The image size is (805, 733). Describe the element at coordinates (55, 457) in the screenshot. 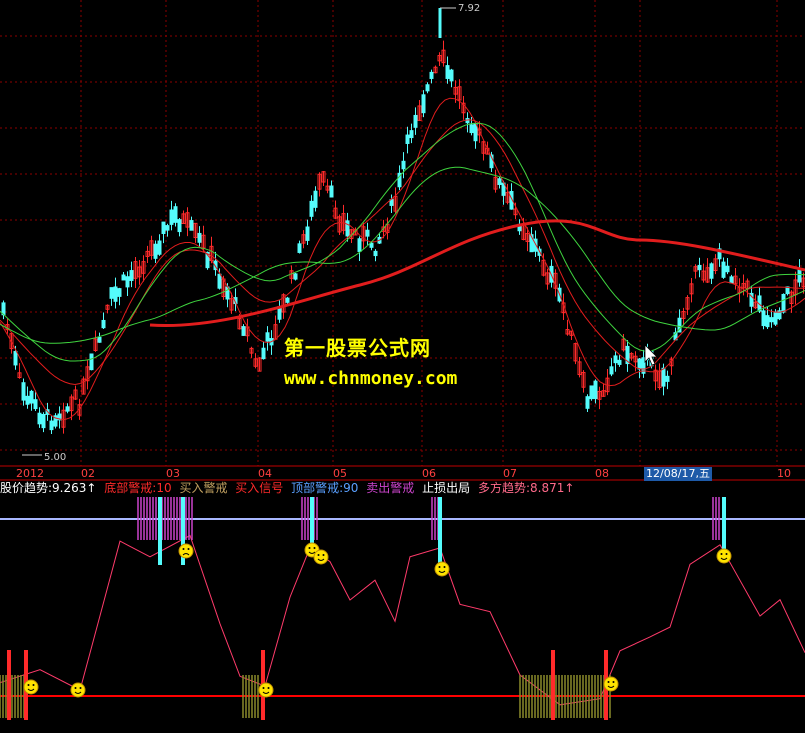

I see `low-price-label: 5.00` at that location.